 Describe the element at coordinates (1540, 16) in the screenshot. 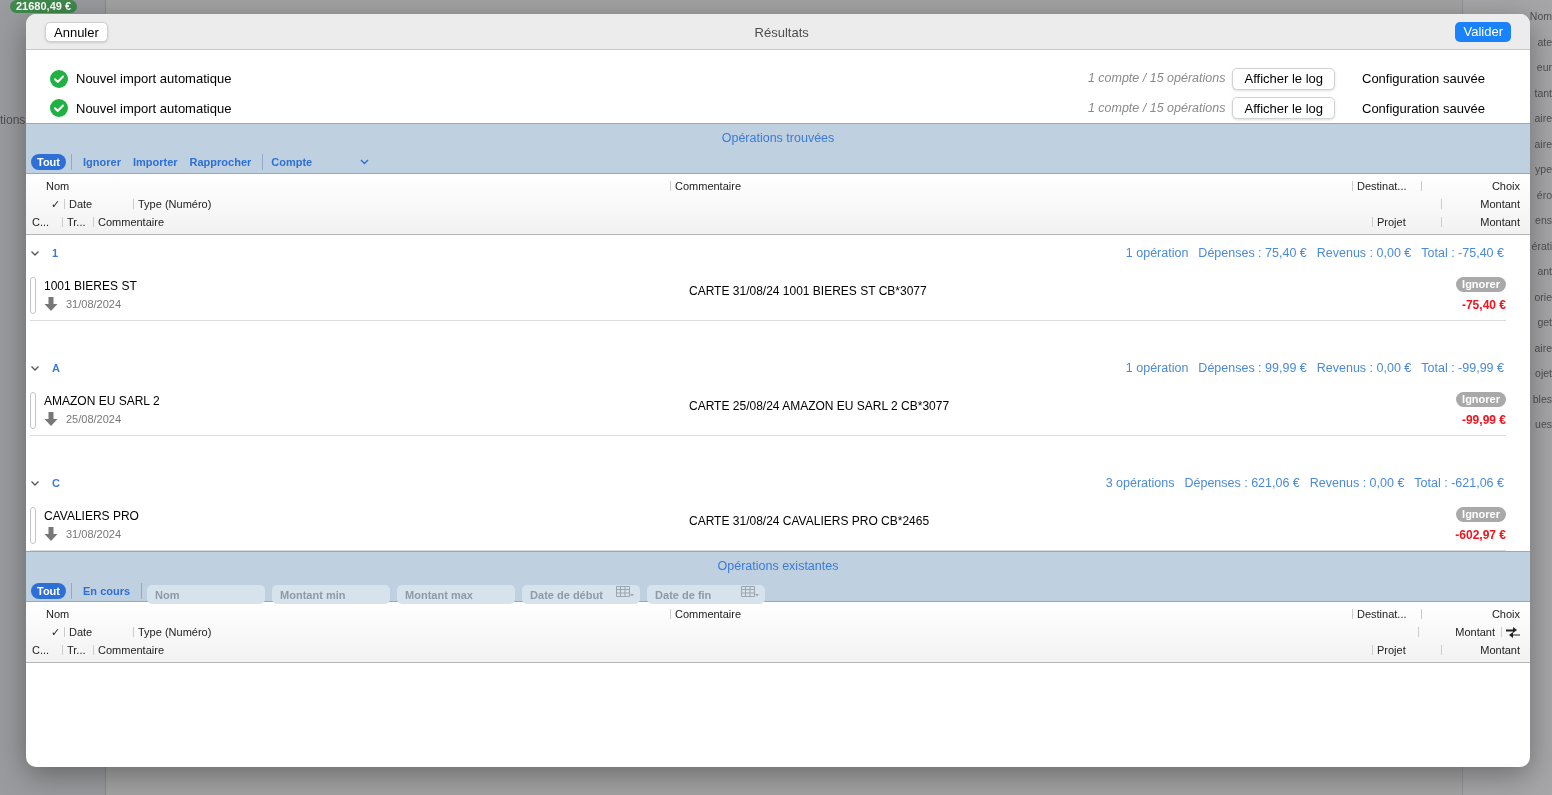

I see `panel-label: Nom` at that location.